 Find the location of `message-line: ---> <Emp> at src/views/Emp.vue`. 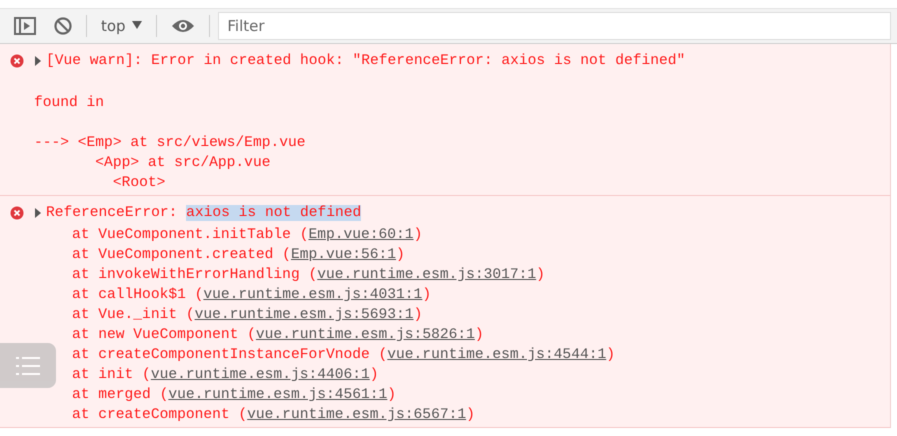

message-line: ---> <Emp> at src/views/Emp.vue is located at coordinates (170, 143).